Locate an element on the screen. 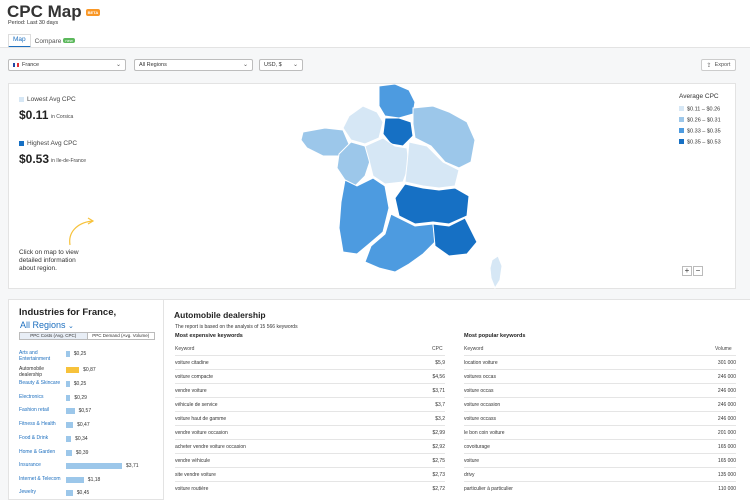 This screenshot has width=750, height=500. keyword-cell: site vendre voiture is located at coordinates (195, 475).